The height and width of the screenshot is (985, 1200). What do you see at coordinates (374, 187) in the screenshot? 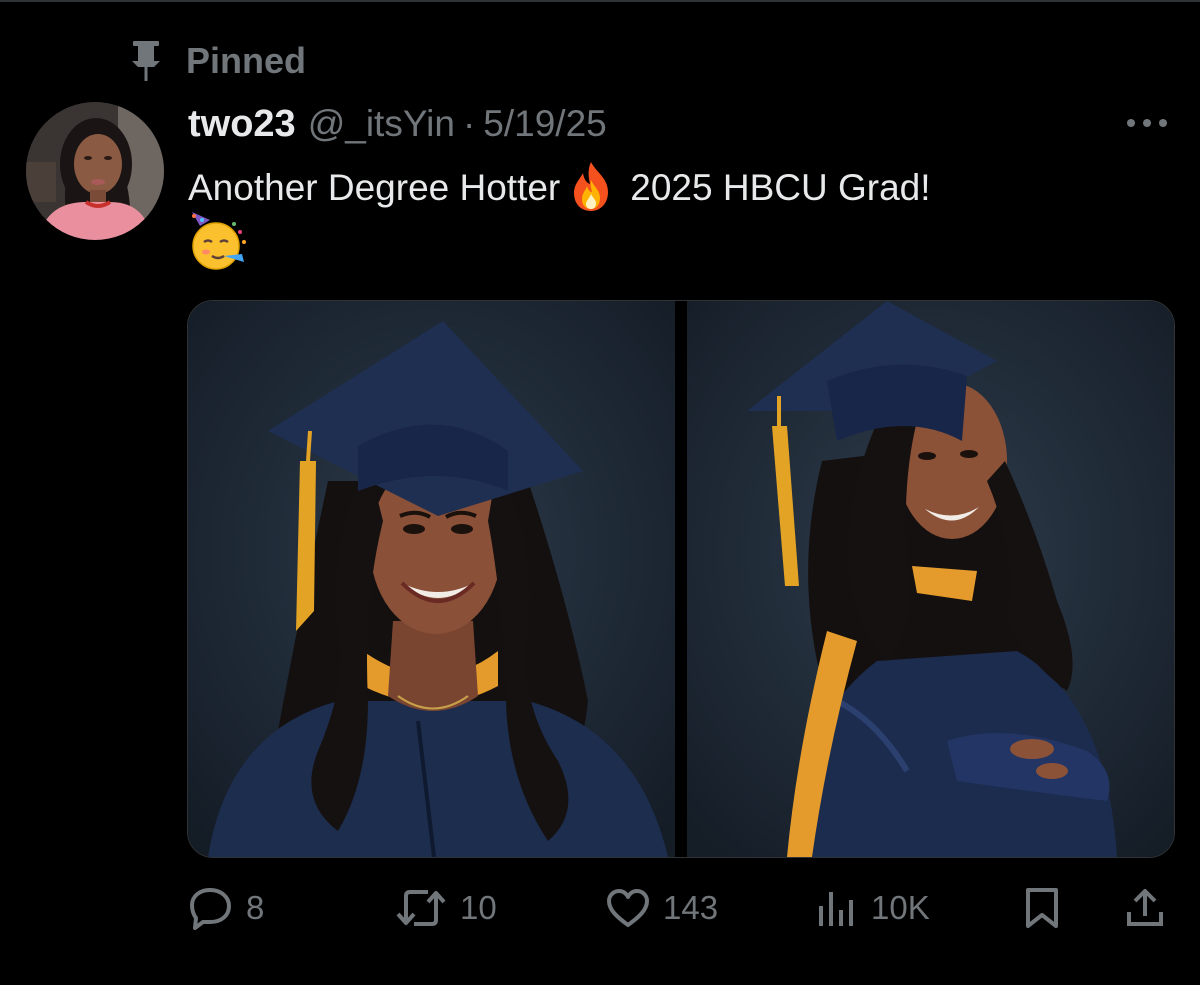
I see `tweet-text-part-1: Another Degree Hotter` at bounding box center [374, 187].